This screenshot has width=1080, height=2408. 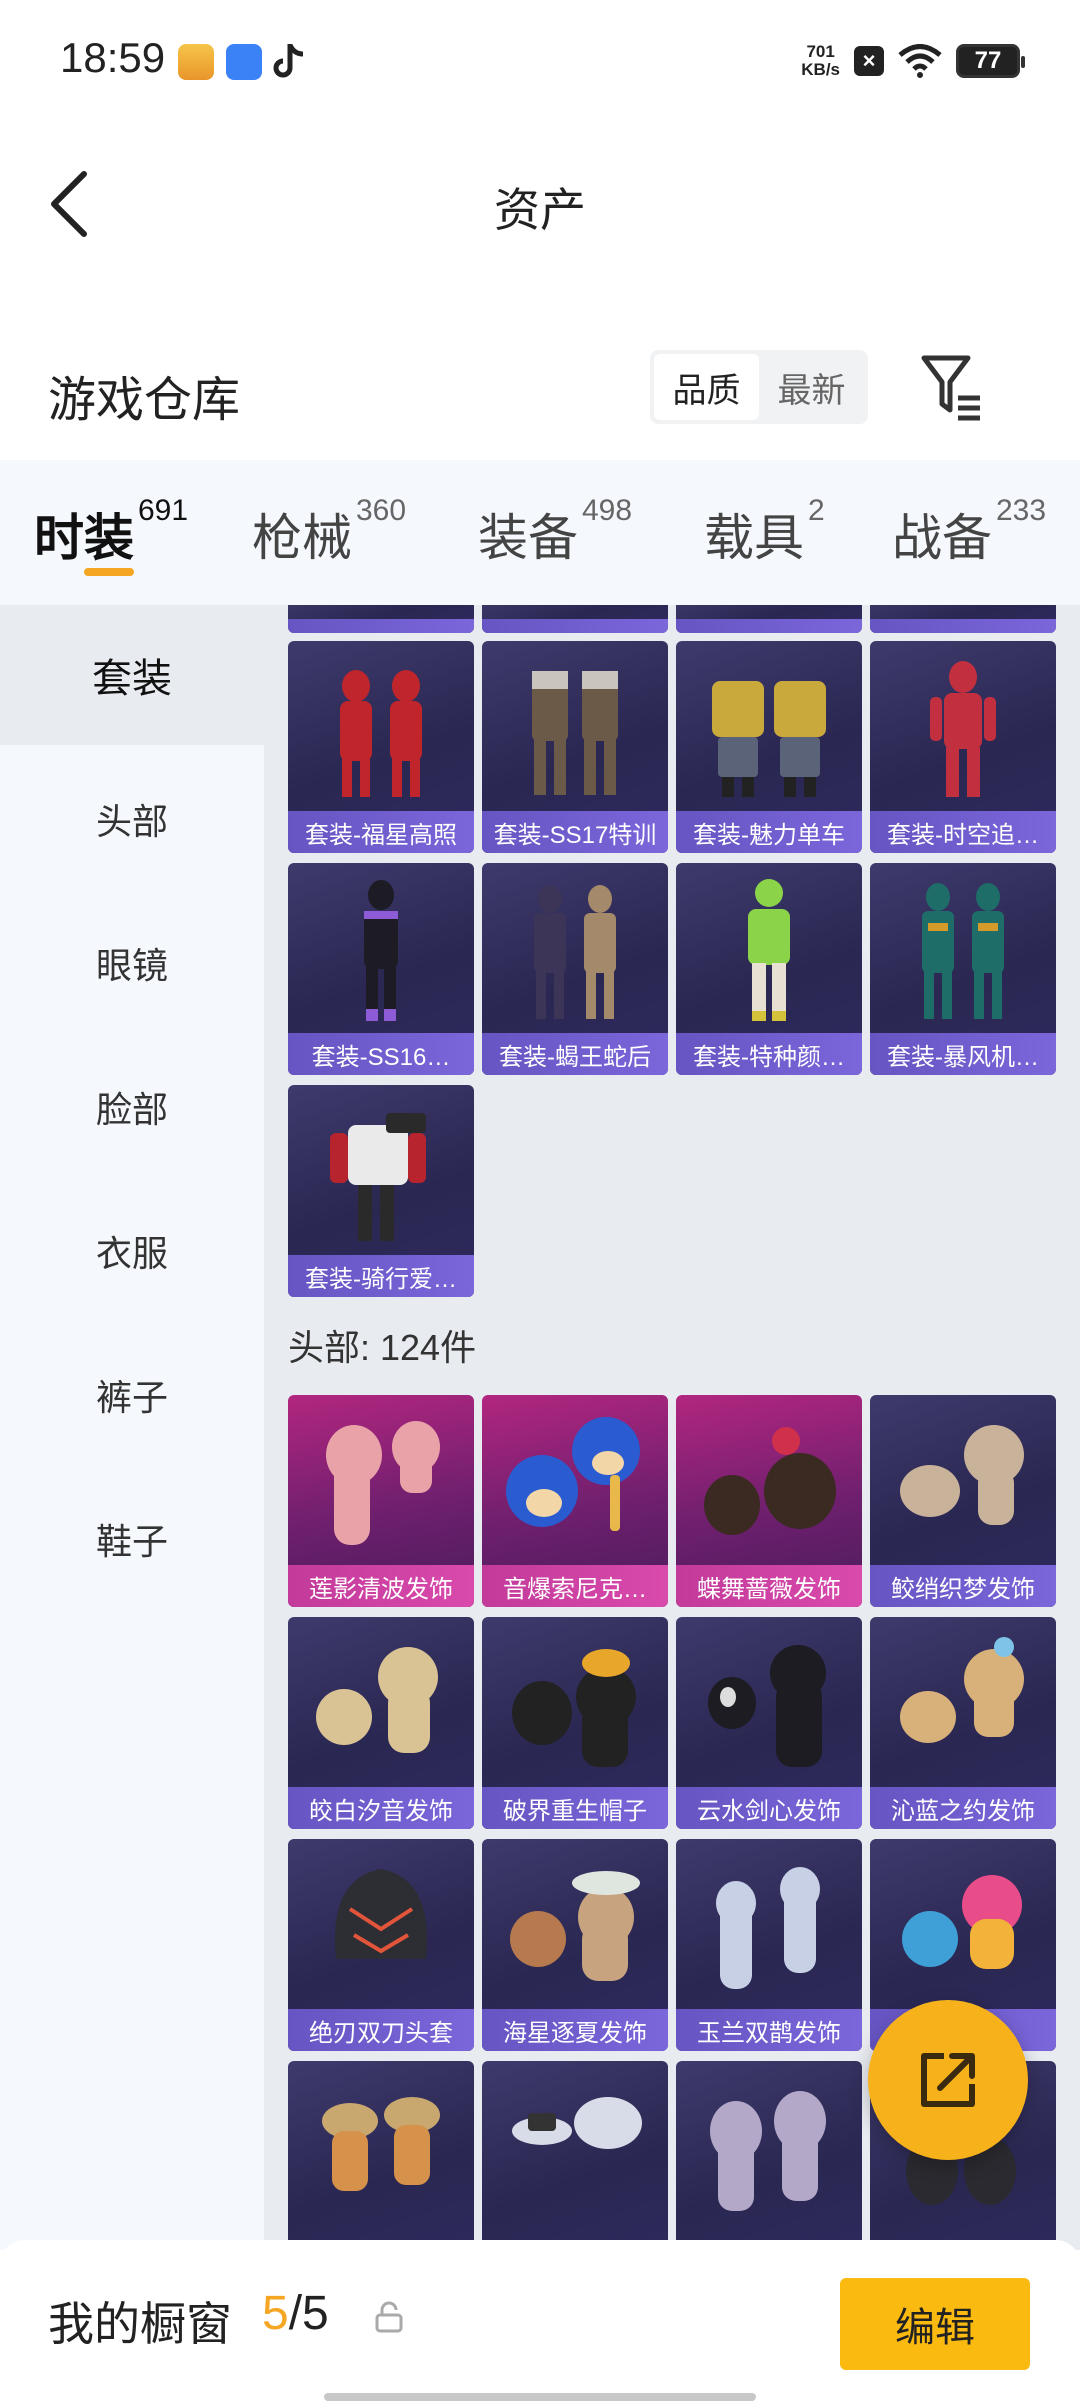 I want to click on tab-label: 装备, so click(x=528, y=538).